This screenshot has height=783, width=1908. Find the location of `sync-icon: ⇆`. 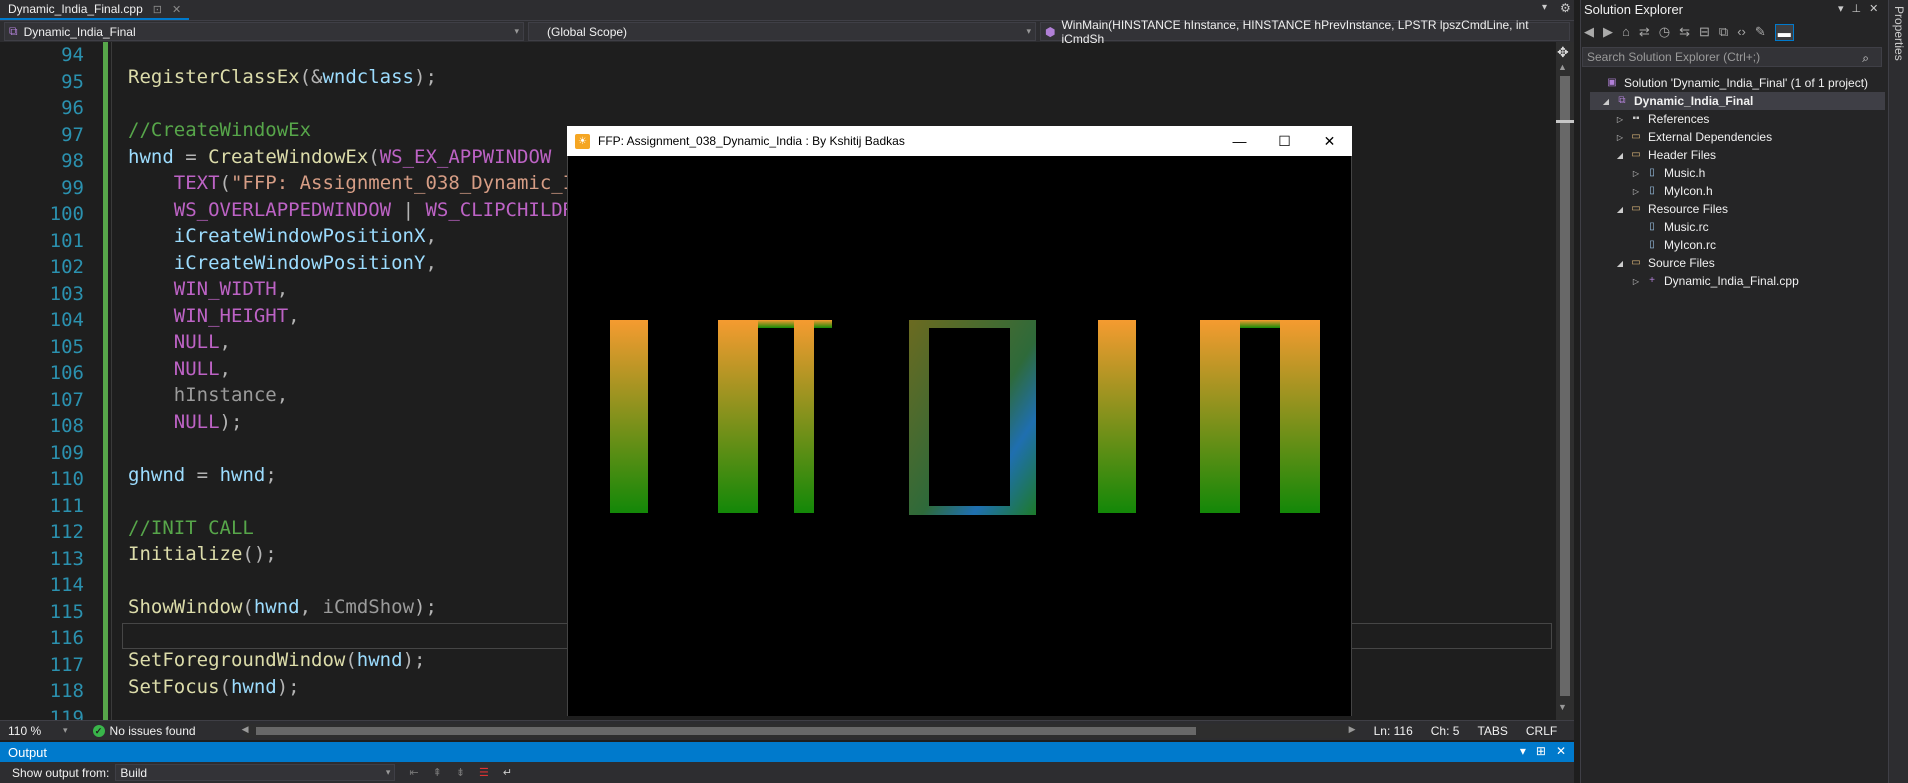

sync-icon: ⇆ is located at coordinates (1684, 32).